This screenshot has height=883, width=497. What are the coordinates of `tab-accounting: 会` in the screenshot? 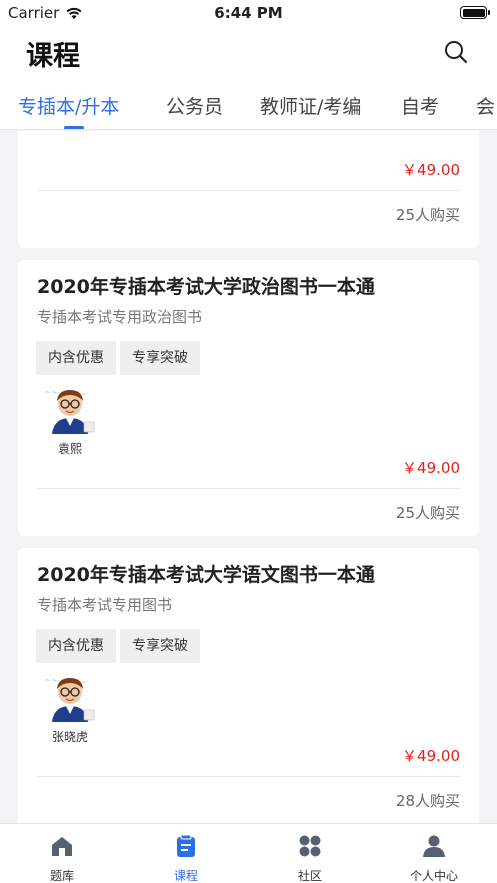 It's located at (485, 105).